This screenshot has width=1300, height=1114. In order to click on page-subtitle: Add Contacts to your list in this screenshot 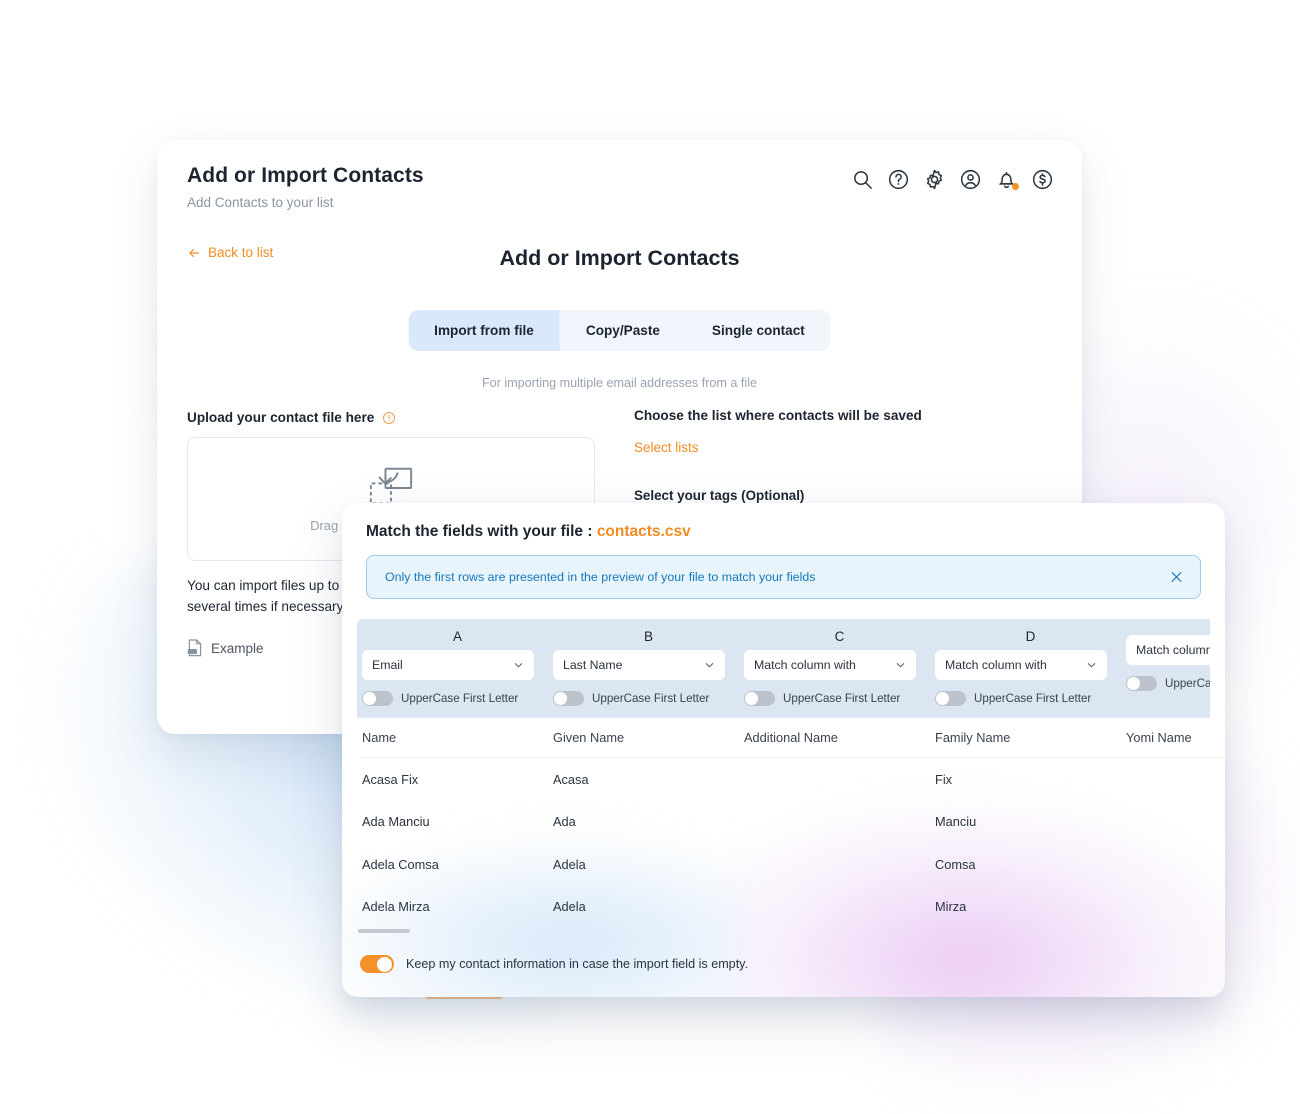, I will do `click(260, 202)`.